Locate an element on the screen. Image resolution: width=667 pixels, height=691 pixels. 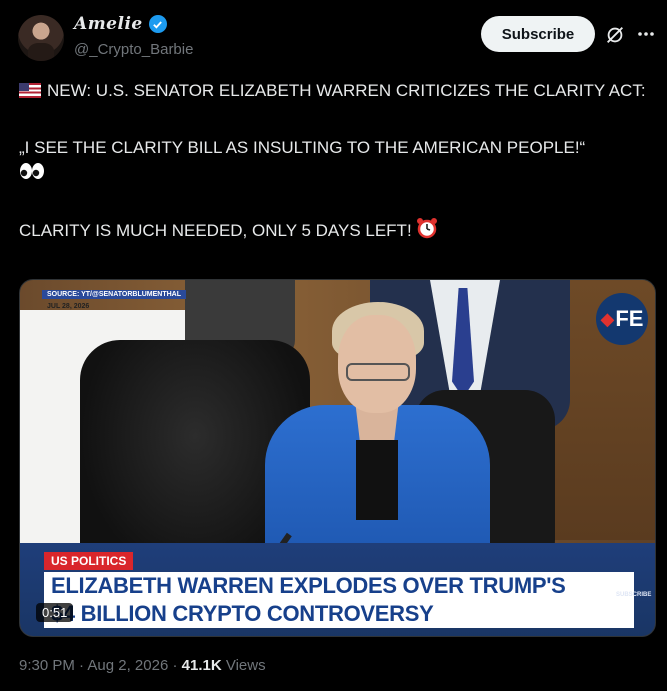
us-flag-icon is located at coordinates (30, 90).